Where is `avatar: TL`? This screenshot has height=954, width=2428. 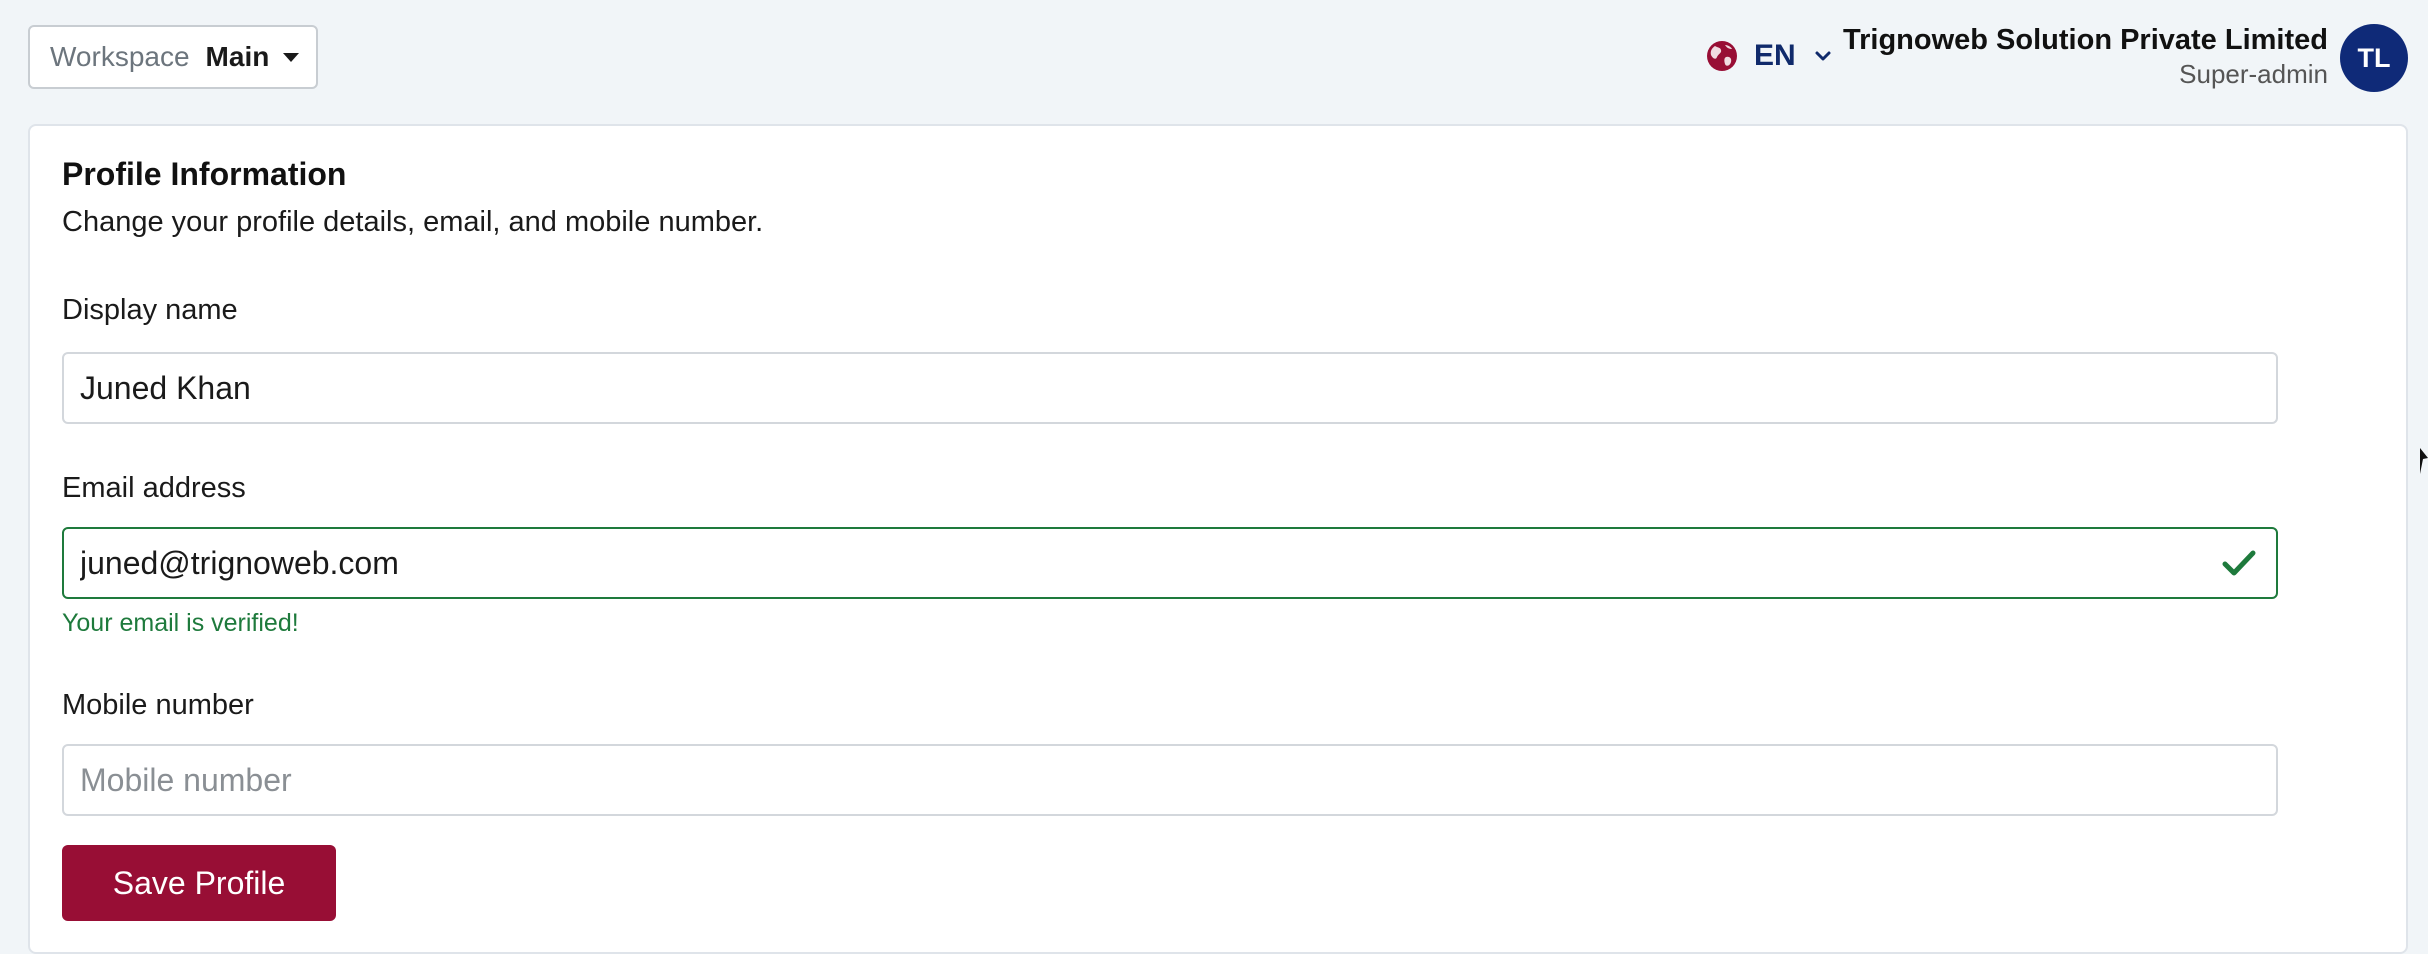
avatar: TL is located at coordinates (2374, 58).